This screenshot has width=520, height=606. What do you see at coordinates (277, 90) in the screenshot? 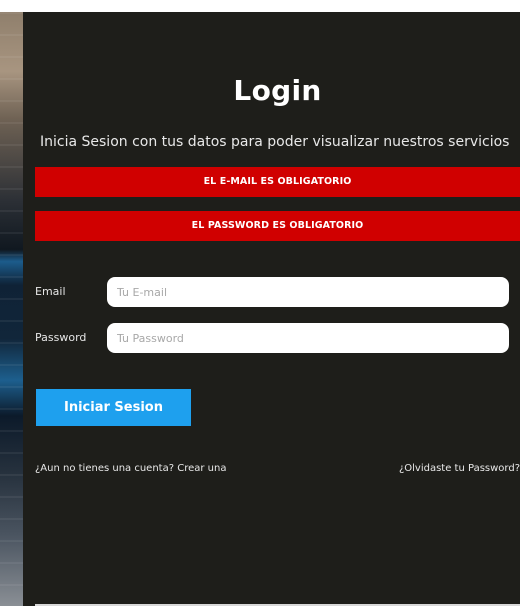
I see `page-title: Login` at bounding box center [277, 90].